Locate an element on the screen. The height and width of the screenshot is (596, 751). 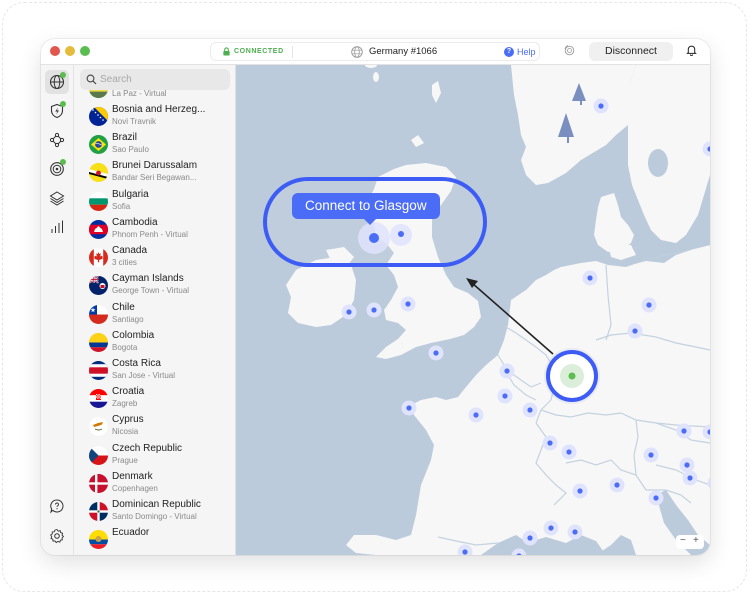
help-link: Help is located at coordinates (526, 52).